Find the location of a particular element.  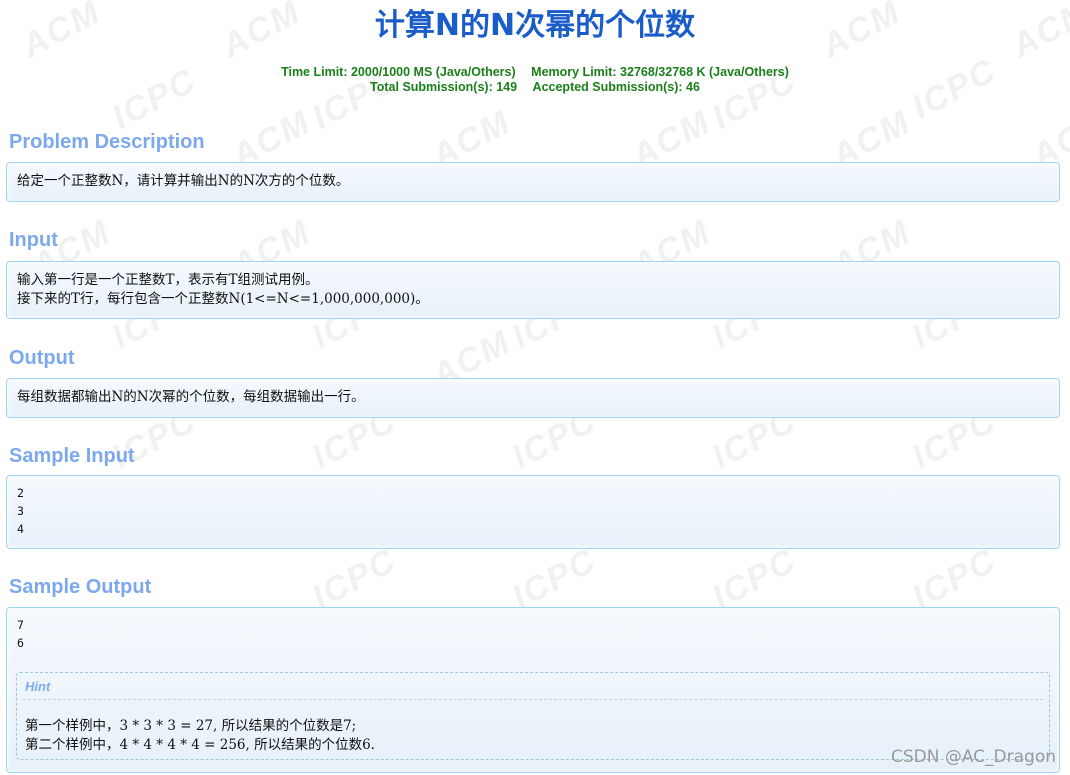

sample-input-box: 2 3 4 is located at coordinates (533, 512).